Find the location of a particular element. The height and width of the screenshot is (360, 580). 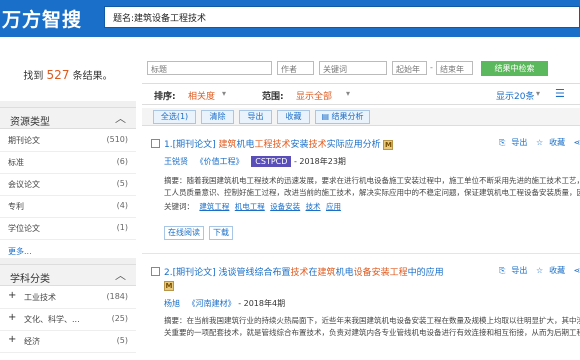

facet-item-standard: 标准 (6) is located at coordinates (68, 163).